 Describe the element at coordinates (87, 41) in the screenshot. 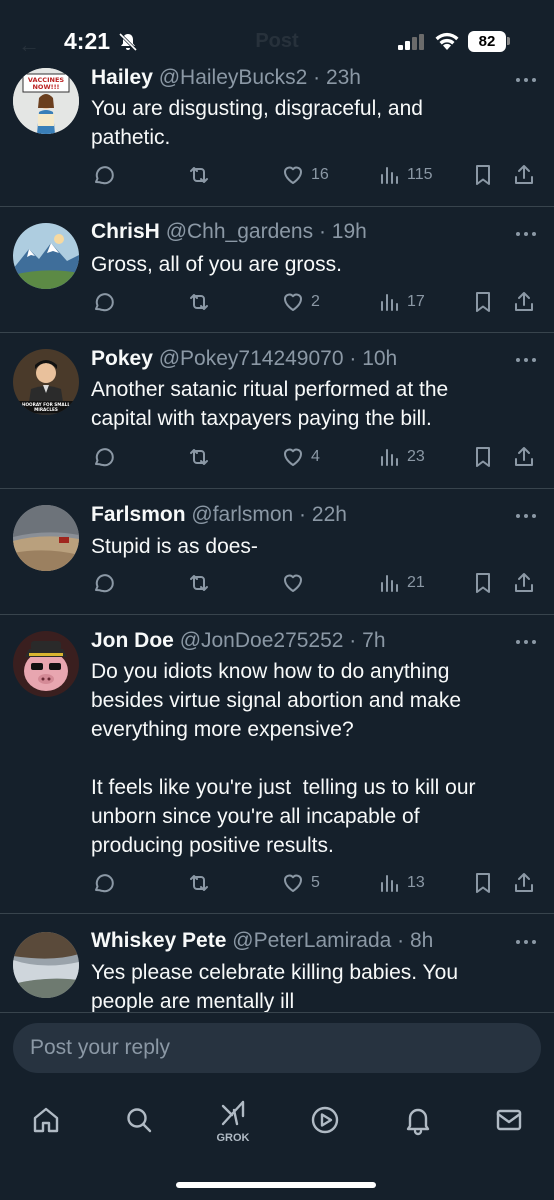

I see `status-time: 4:21` at that location.